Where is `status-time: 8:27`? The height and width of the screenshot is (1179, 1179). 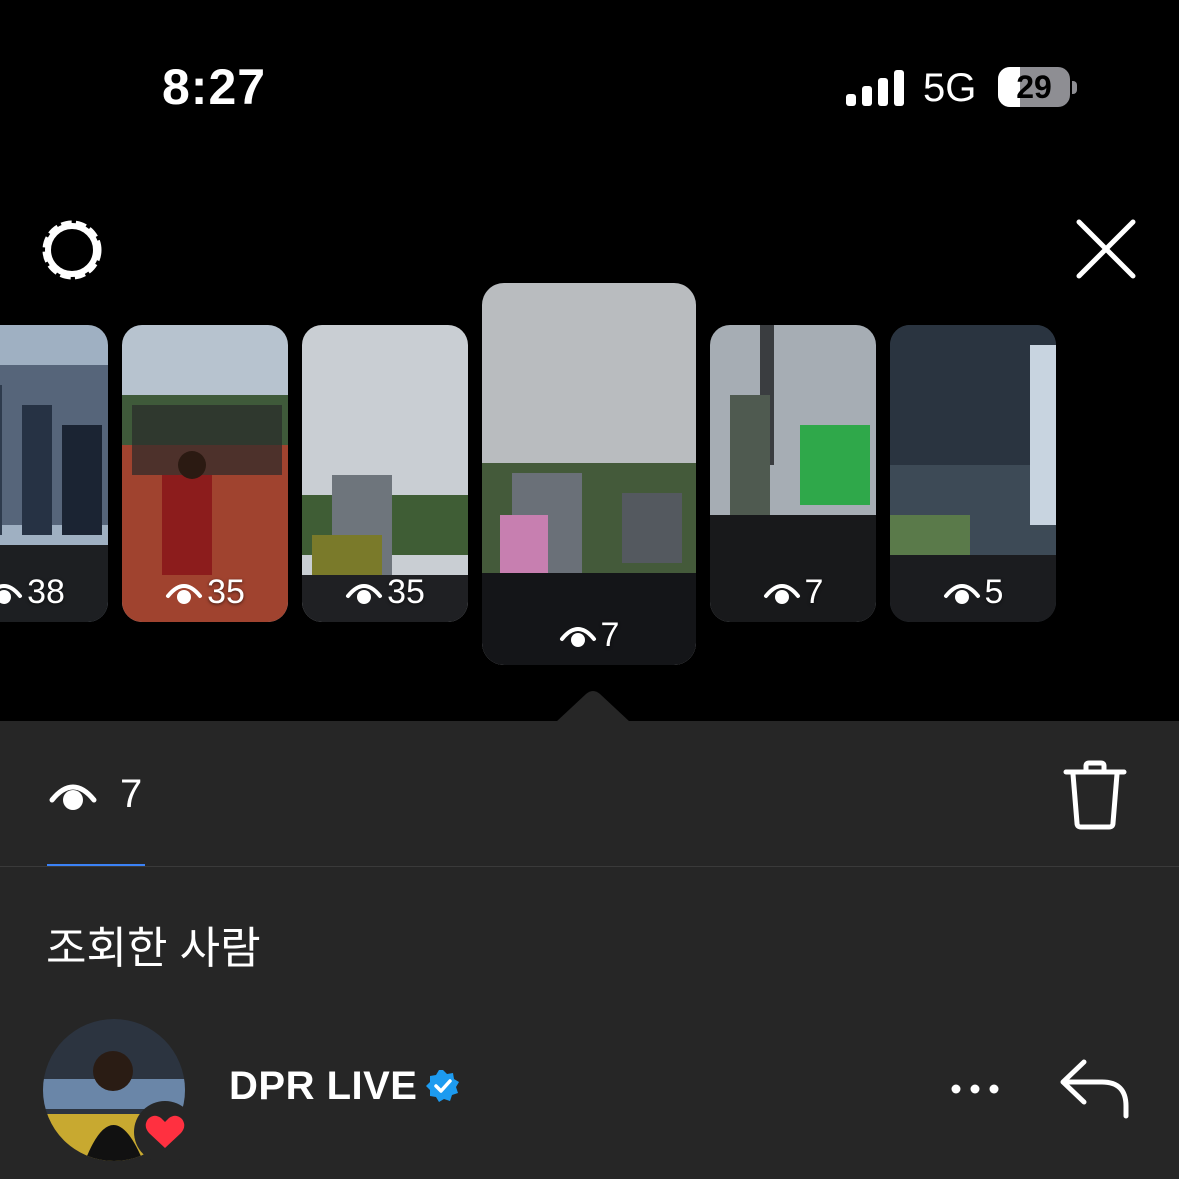 status-time: 8:27 is located at coordinates (214, 87).